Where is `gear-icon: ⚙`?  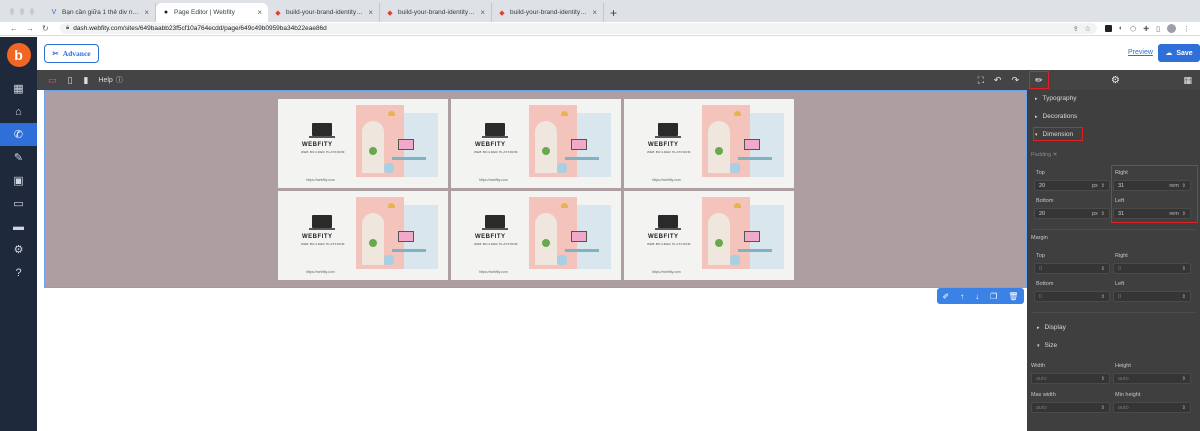
gear-icon: ⚙ is located at coordinates (1115, 80).